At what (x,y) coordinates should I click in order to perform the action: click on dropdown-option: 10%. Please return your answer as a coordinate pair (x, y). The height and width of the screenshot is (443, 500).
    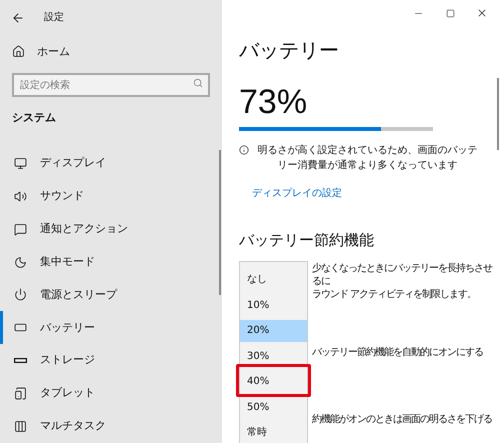
    Looking at the image, I should click on (273, 305).